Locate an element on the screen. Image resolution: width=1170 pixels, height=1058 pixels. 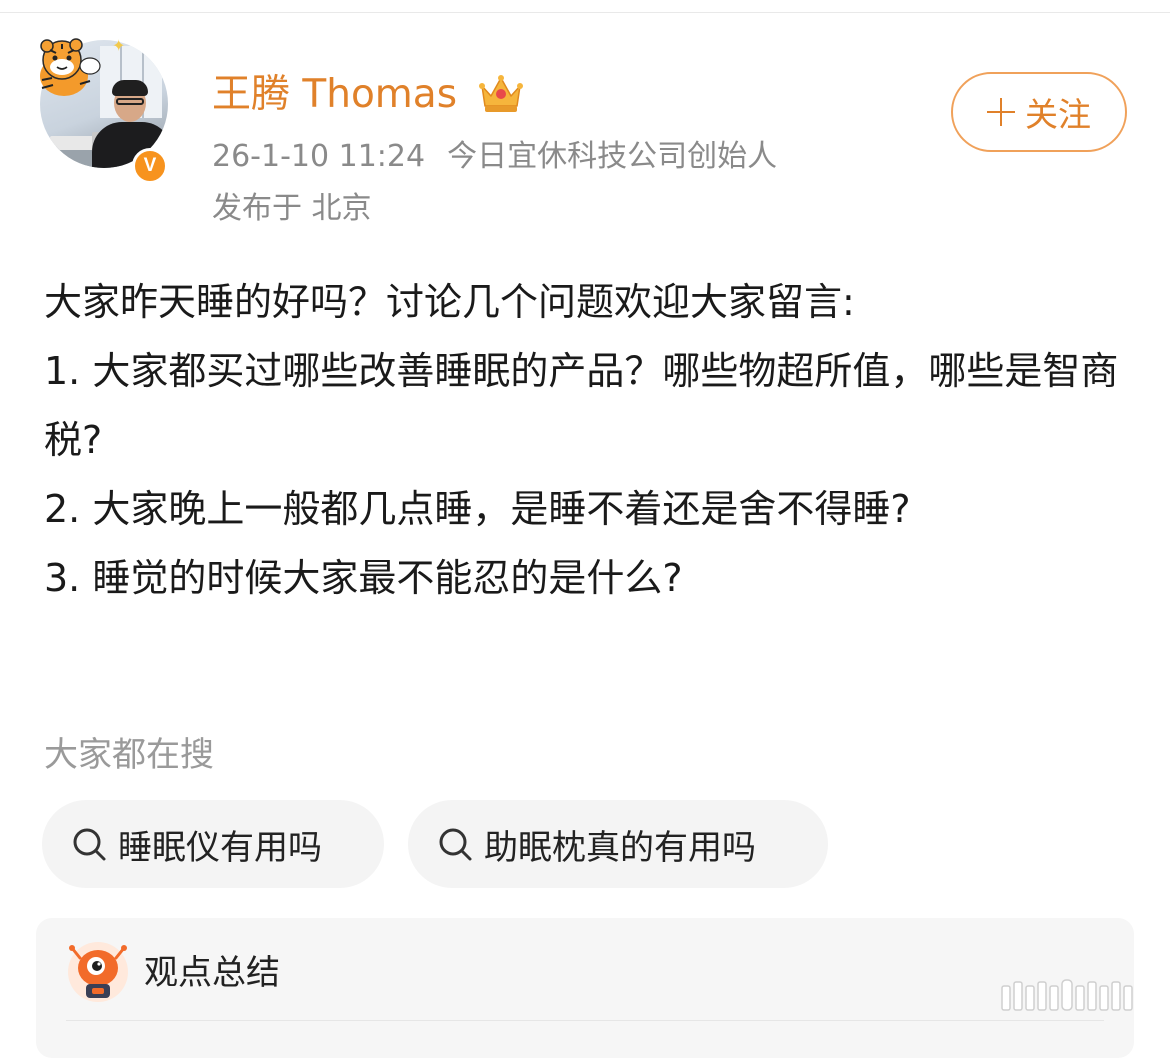
tiger-sticker-icon is located at coordinates (70, 67).